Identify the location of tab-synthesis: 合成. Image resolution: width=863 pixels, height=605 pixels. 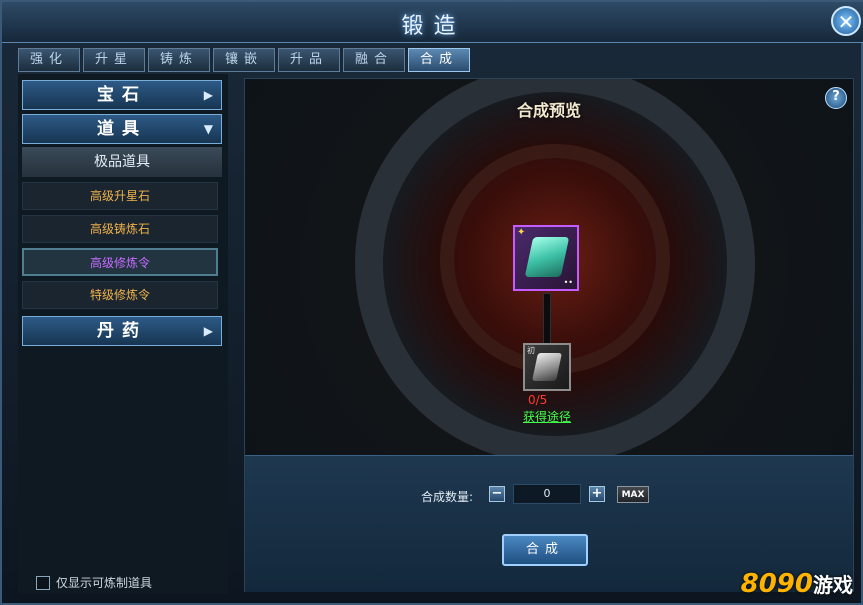
(439, 60).